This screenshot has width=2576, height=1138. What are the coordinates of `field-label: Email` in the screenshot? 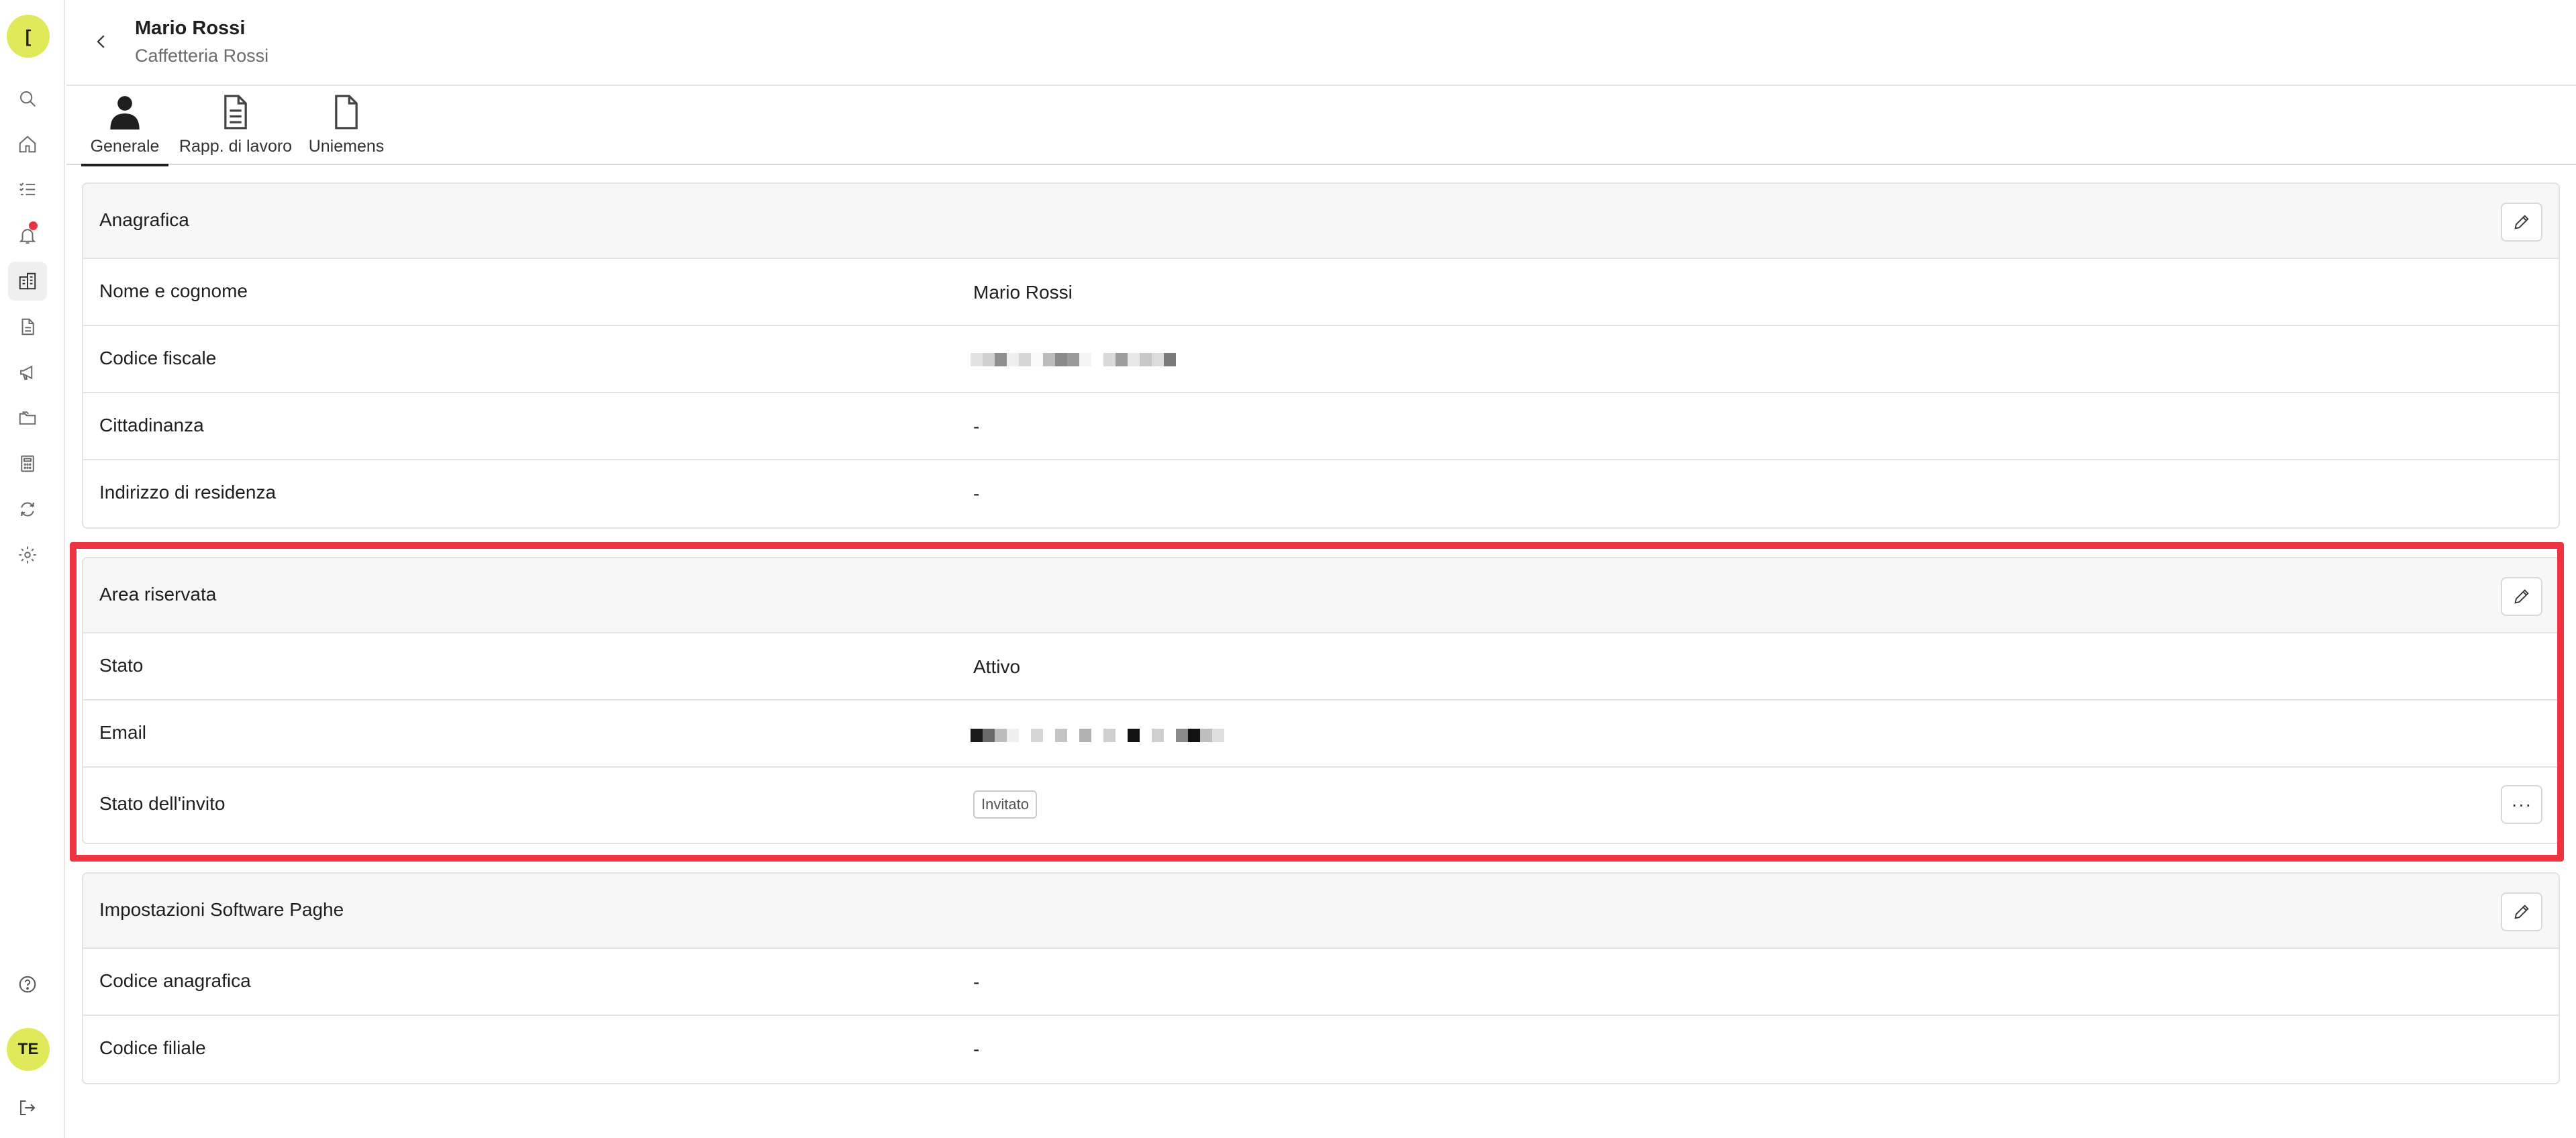 It's located at (123, 732).